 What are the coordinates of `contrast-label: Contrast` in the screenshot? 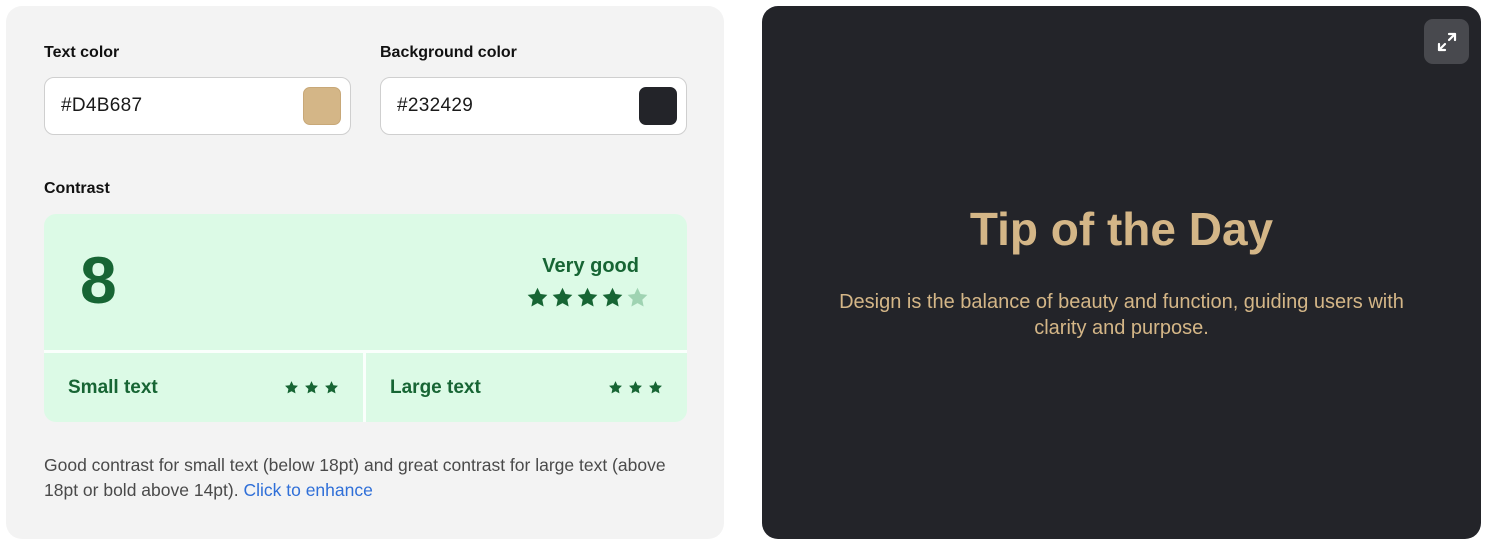 It's located at (77, 188).